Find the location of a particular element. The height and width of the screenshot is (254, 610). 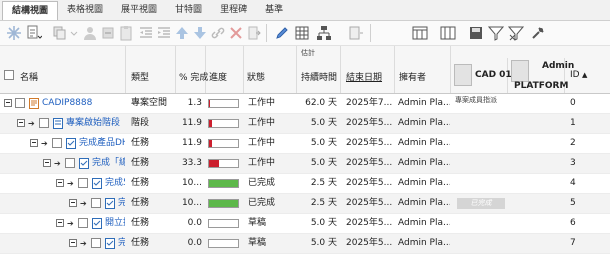

col-progress-header: 進度 is located at coordinates (225, 69).